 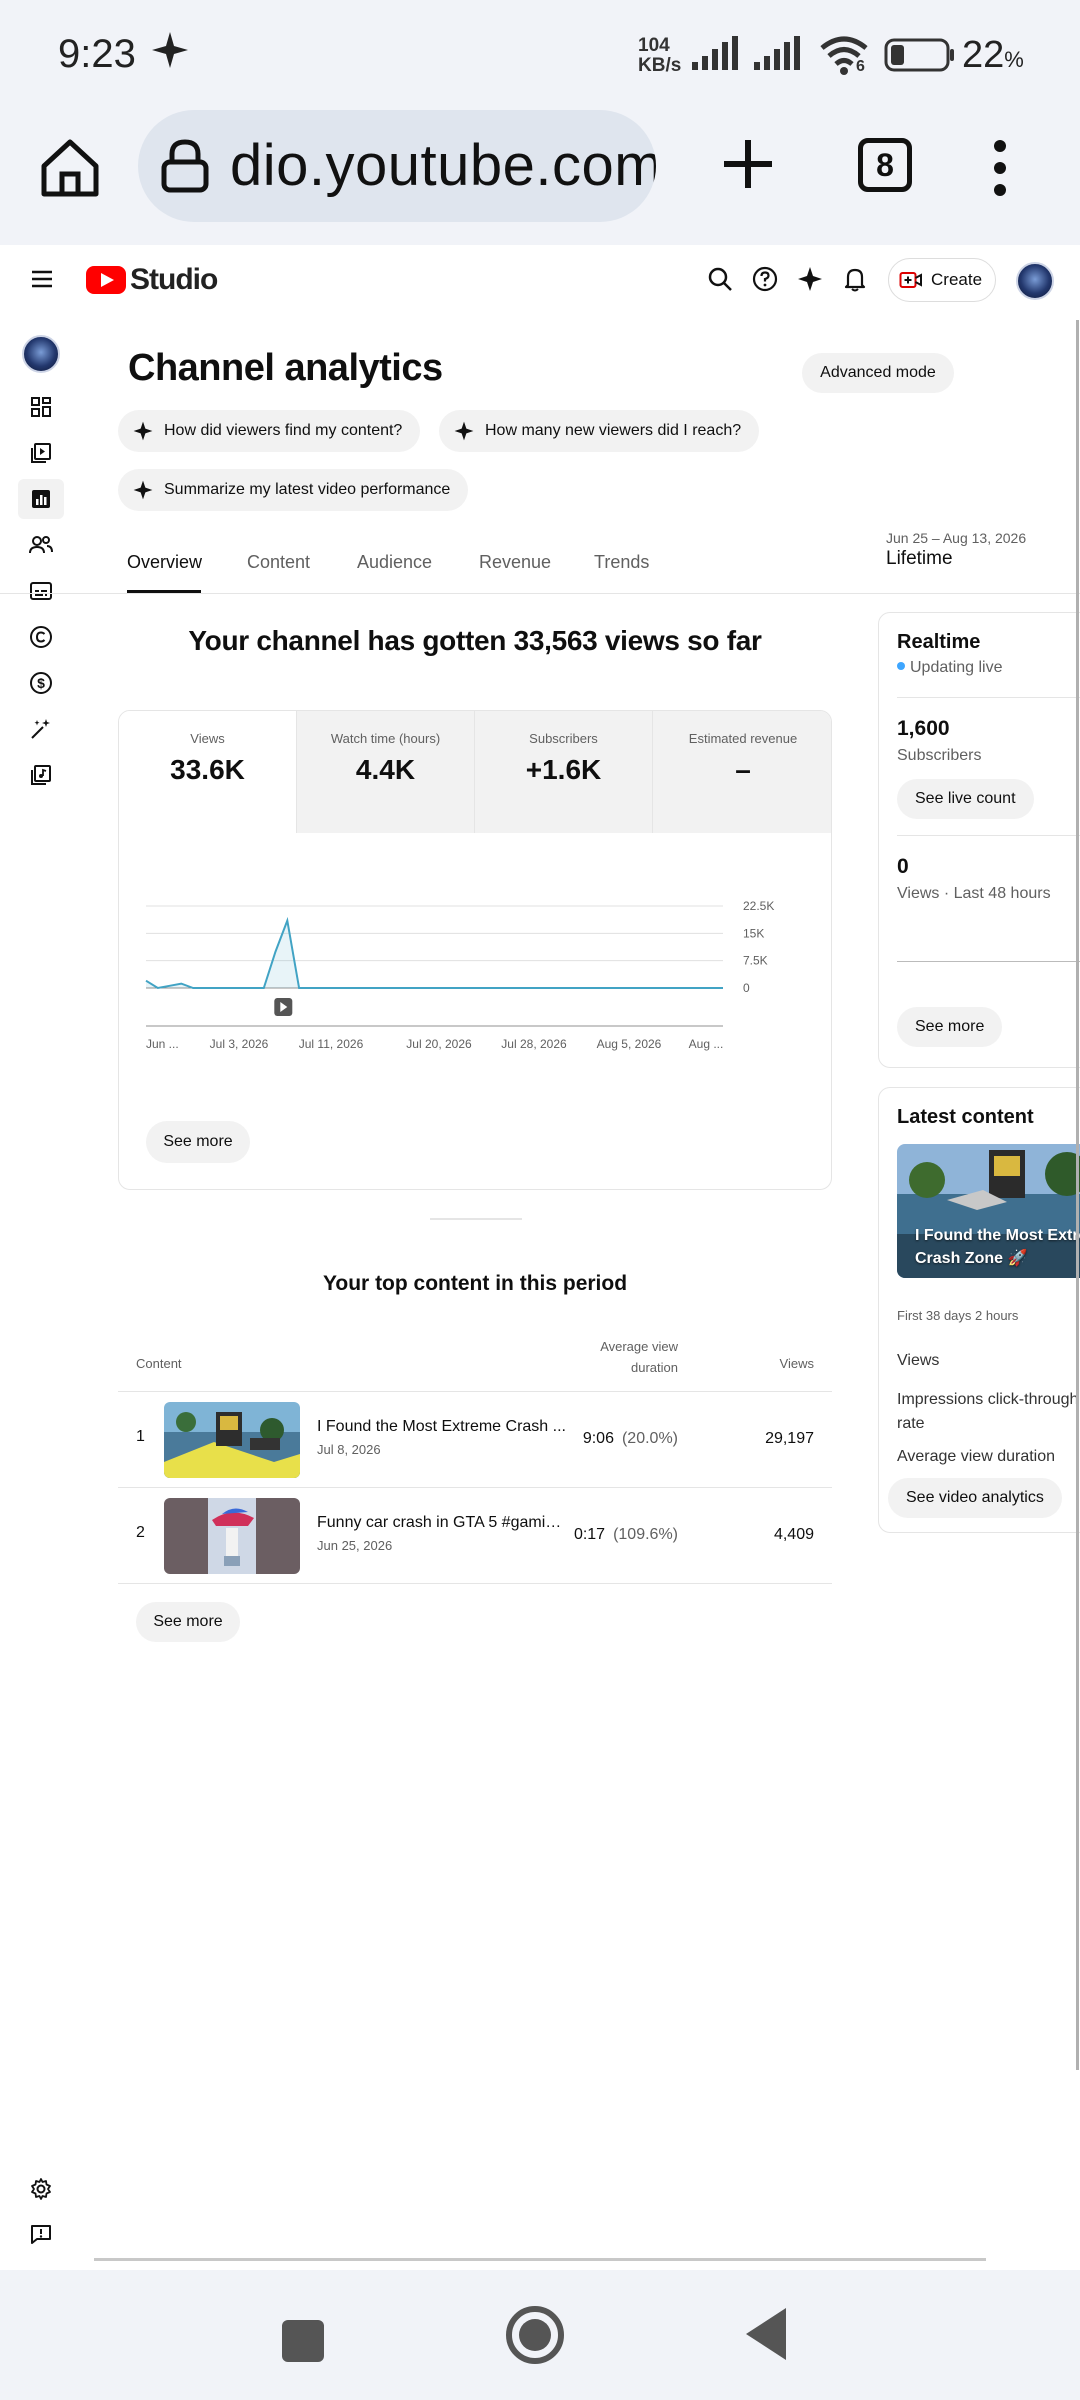 I want to click on prompt-chip-label: How many new viewers did I reach?, so click(x=613, y=430).